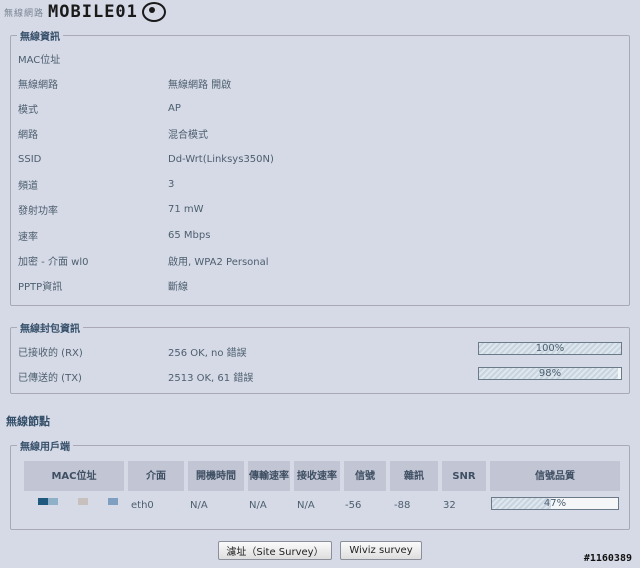  What do you see at coordinates (188, 136) in the screenshot?
I see `info-value: 混合模式` at bounding box center [188, 136].